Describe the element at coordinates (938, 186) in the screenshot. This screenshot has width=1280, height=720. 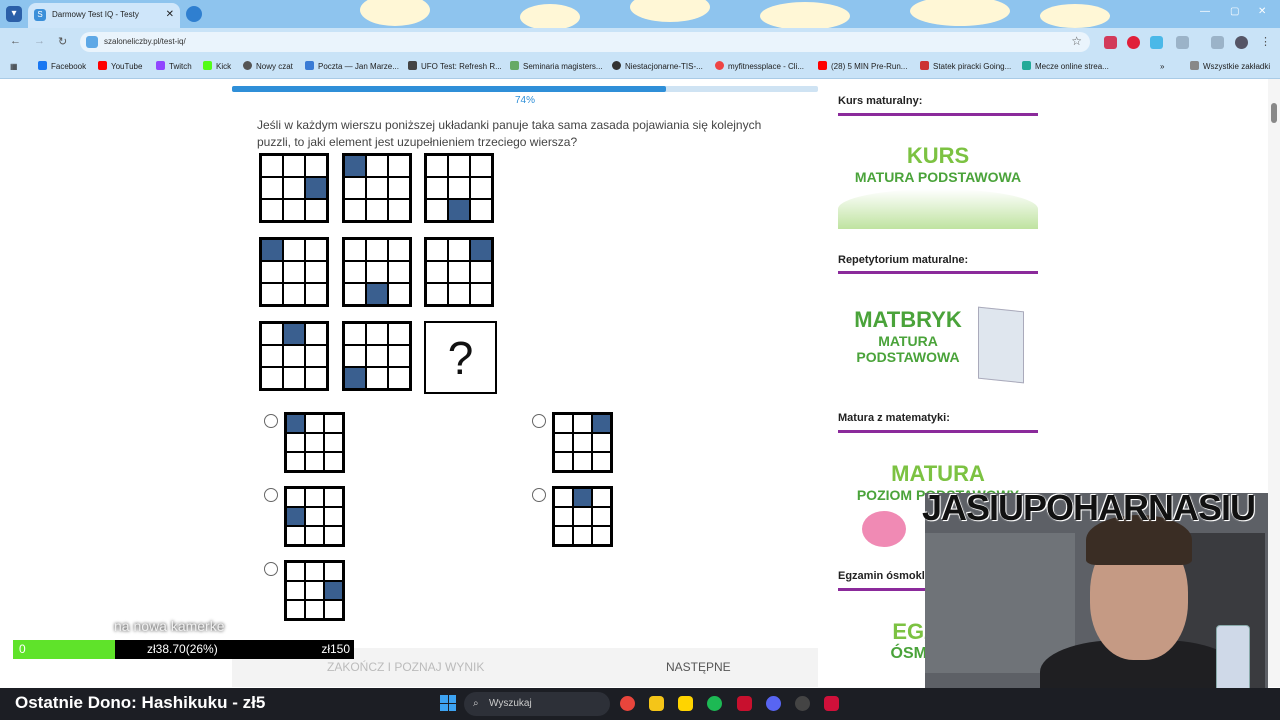
I see `ad-kurs: KURS MATURA PODSTAWOWA` at that location.